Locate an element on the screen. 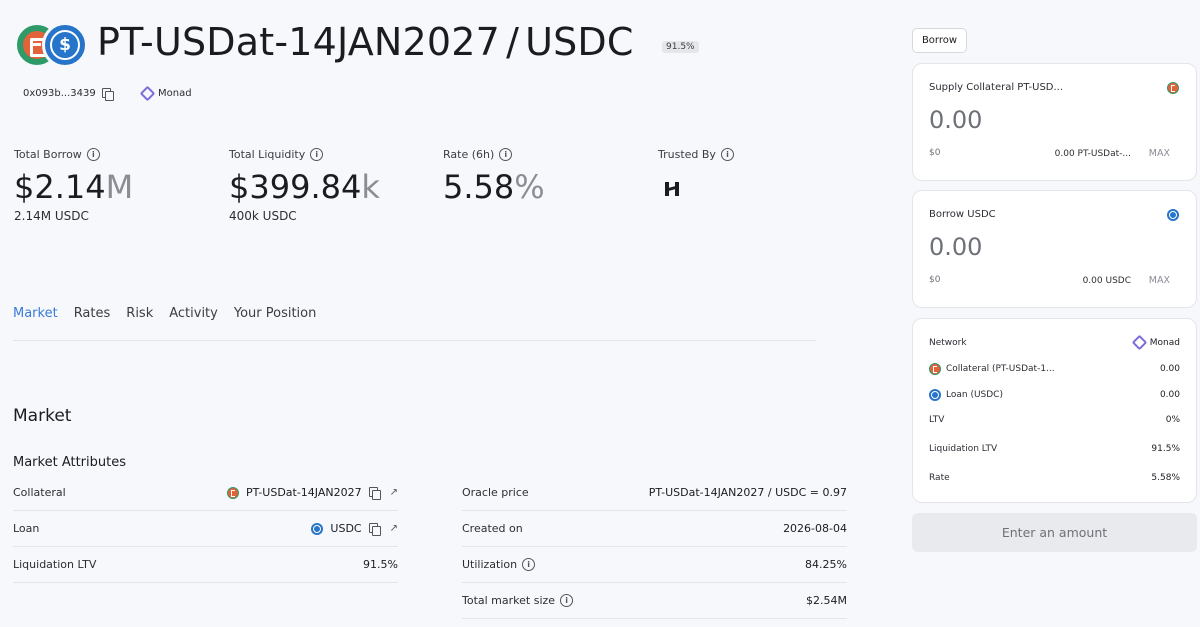 The height and width of the screenshot is (627, 1200). attr-row-utilization: Utilization i 84.25% is located at coordinates (654, 565).